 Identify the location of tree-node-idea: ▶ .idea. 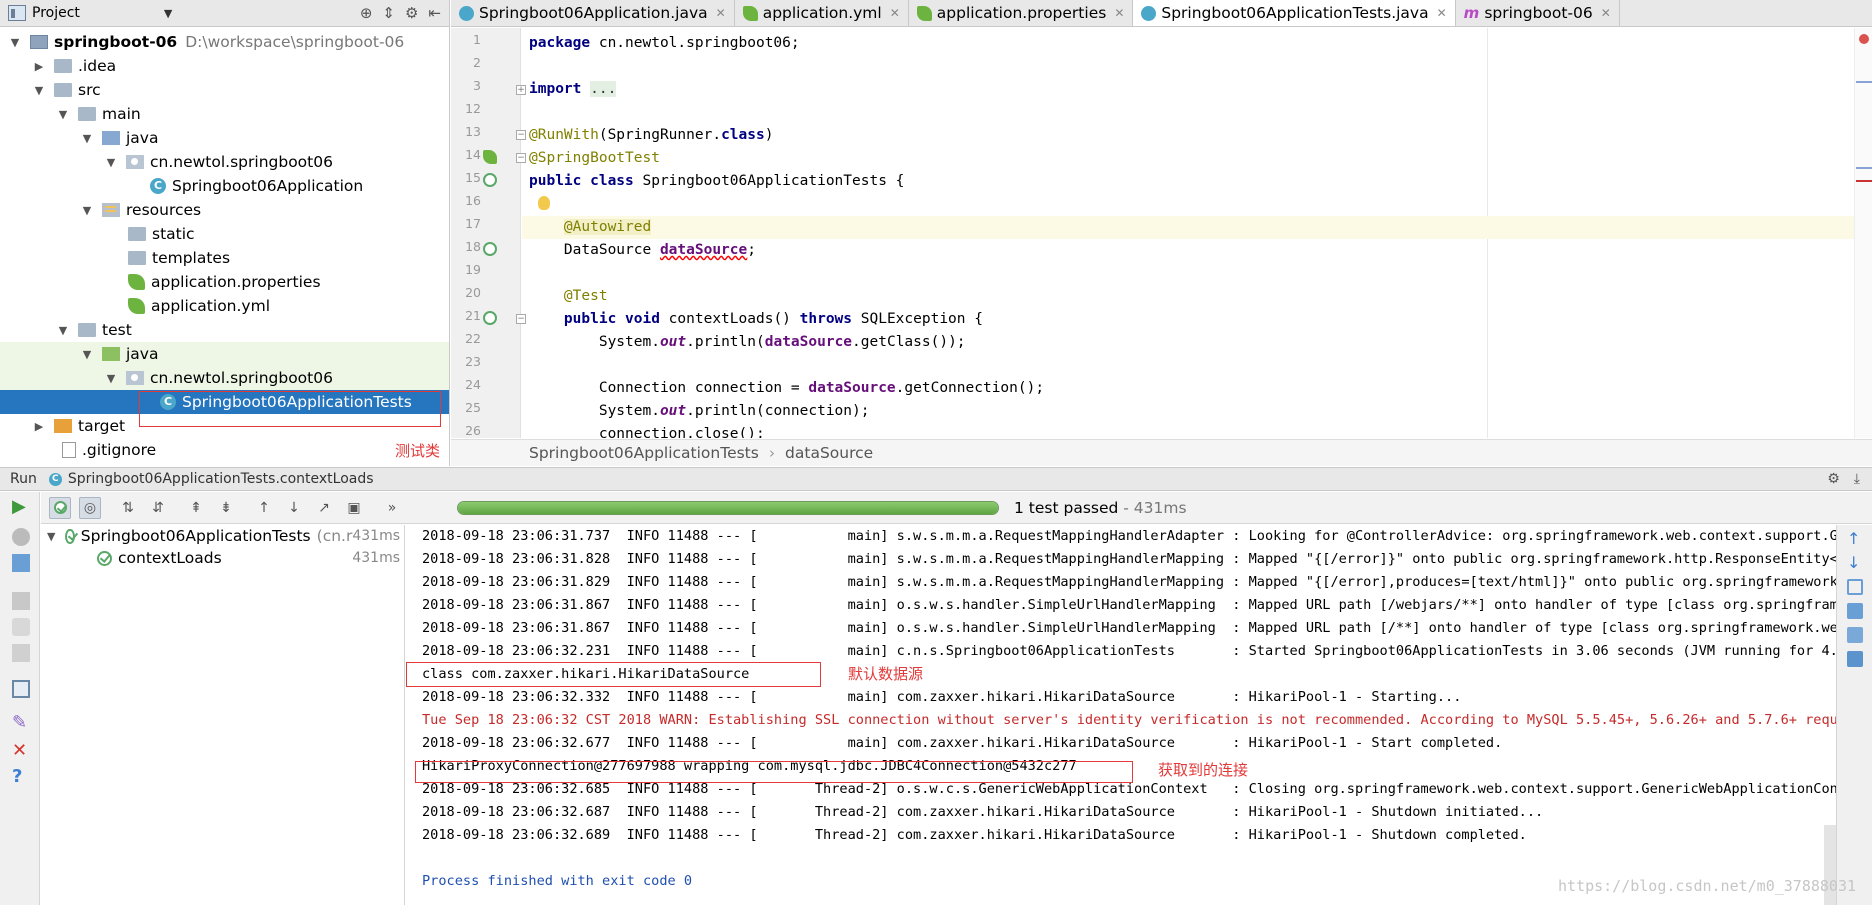
(224, 66).